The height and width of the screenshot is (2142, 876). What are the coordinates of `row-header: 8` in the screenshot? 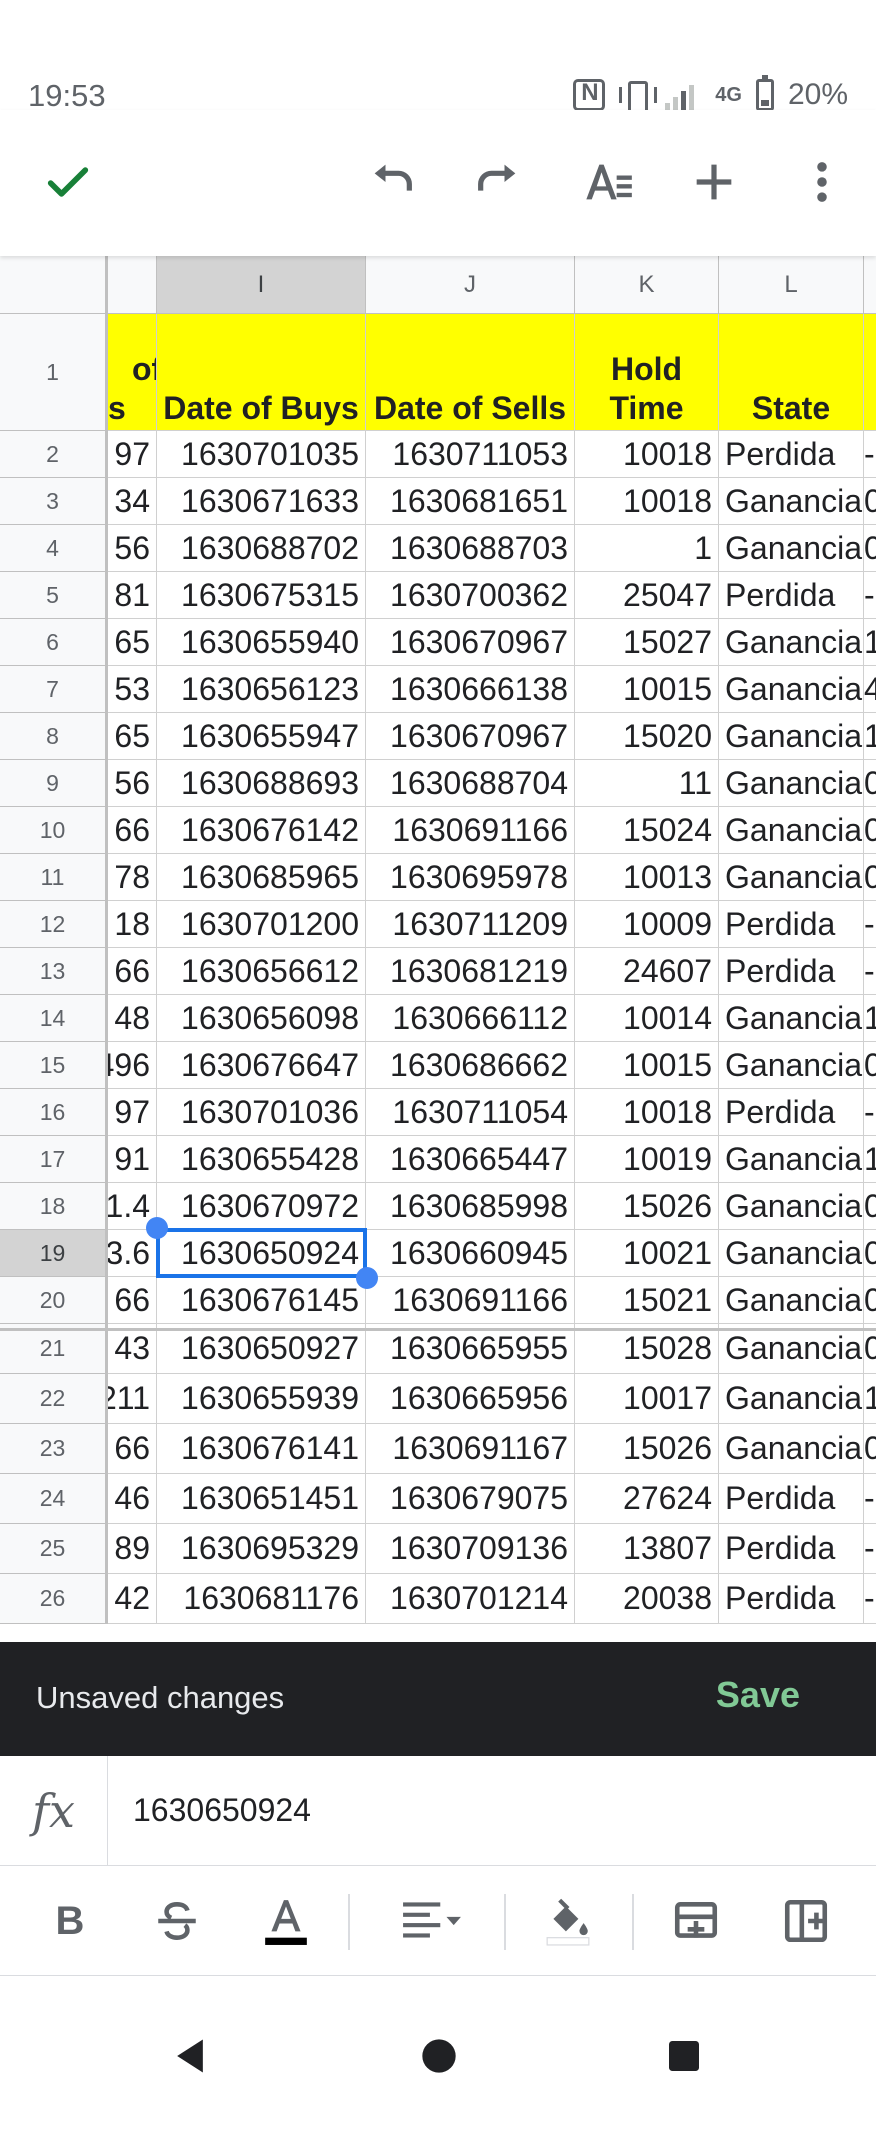 It's located at (54, 736).